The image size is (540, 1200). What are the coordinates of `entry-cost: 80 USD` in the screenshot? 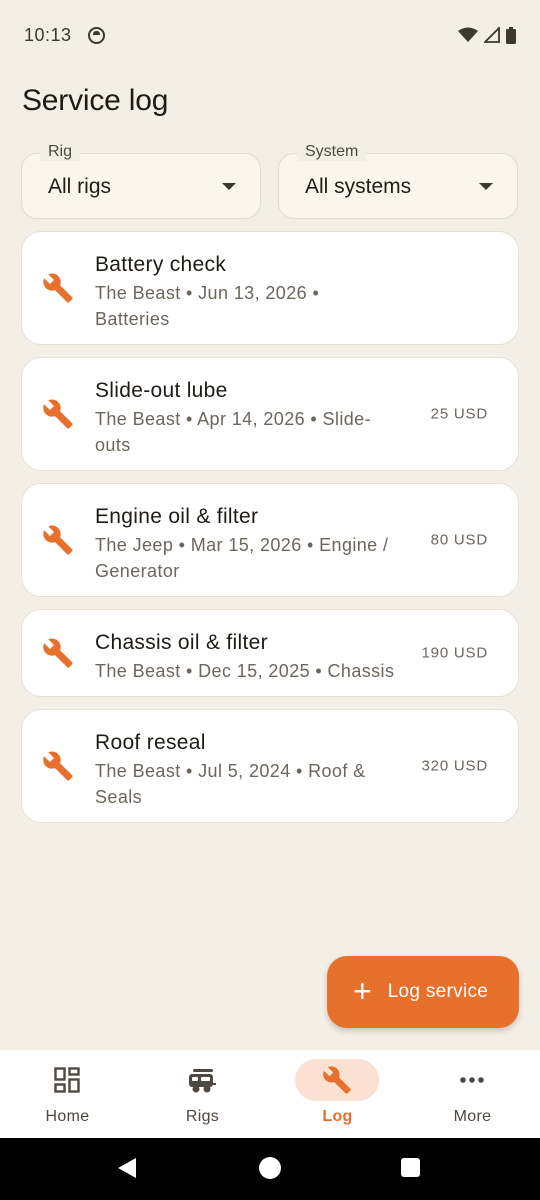 It's located at (459, 540).